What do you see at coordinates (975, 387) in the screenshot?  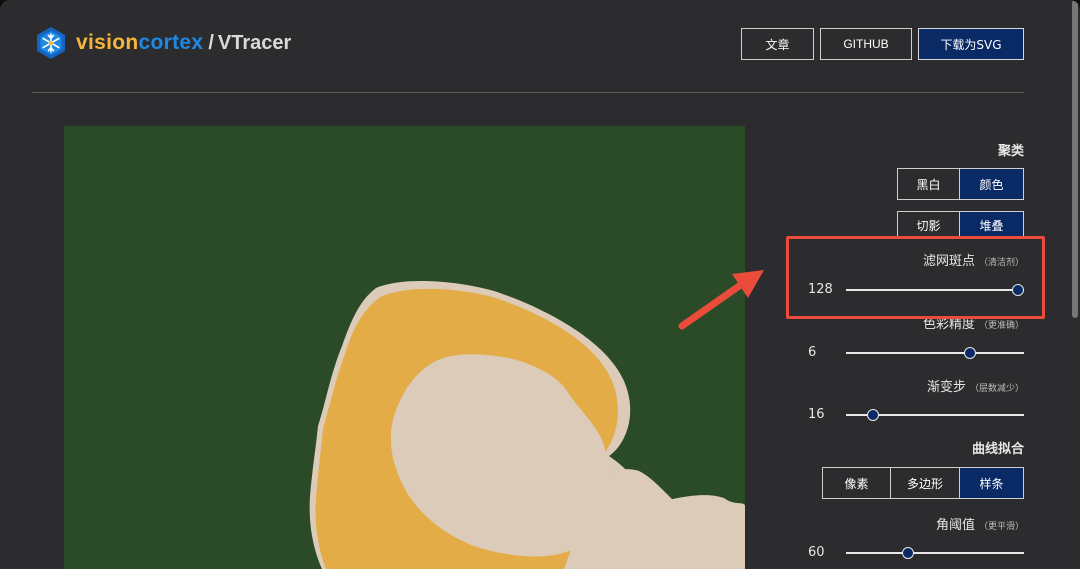 I see `gradient-step-label: 渐变步 （层数减少）` at bounding box center [975, 387].